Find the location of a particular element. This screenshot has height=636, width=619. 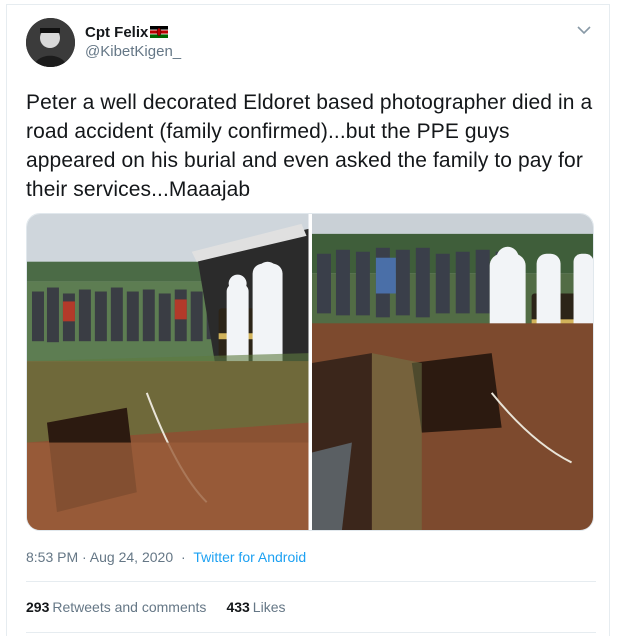

author-name-row: Cpt Felix is located at coordinates (127, 32).